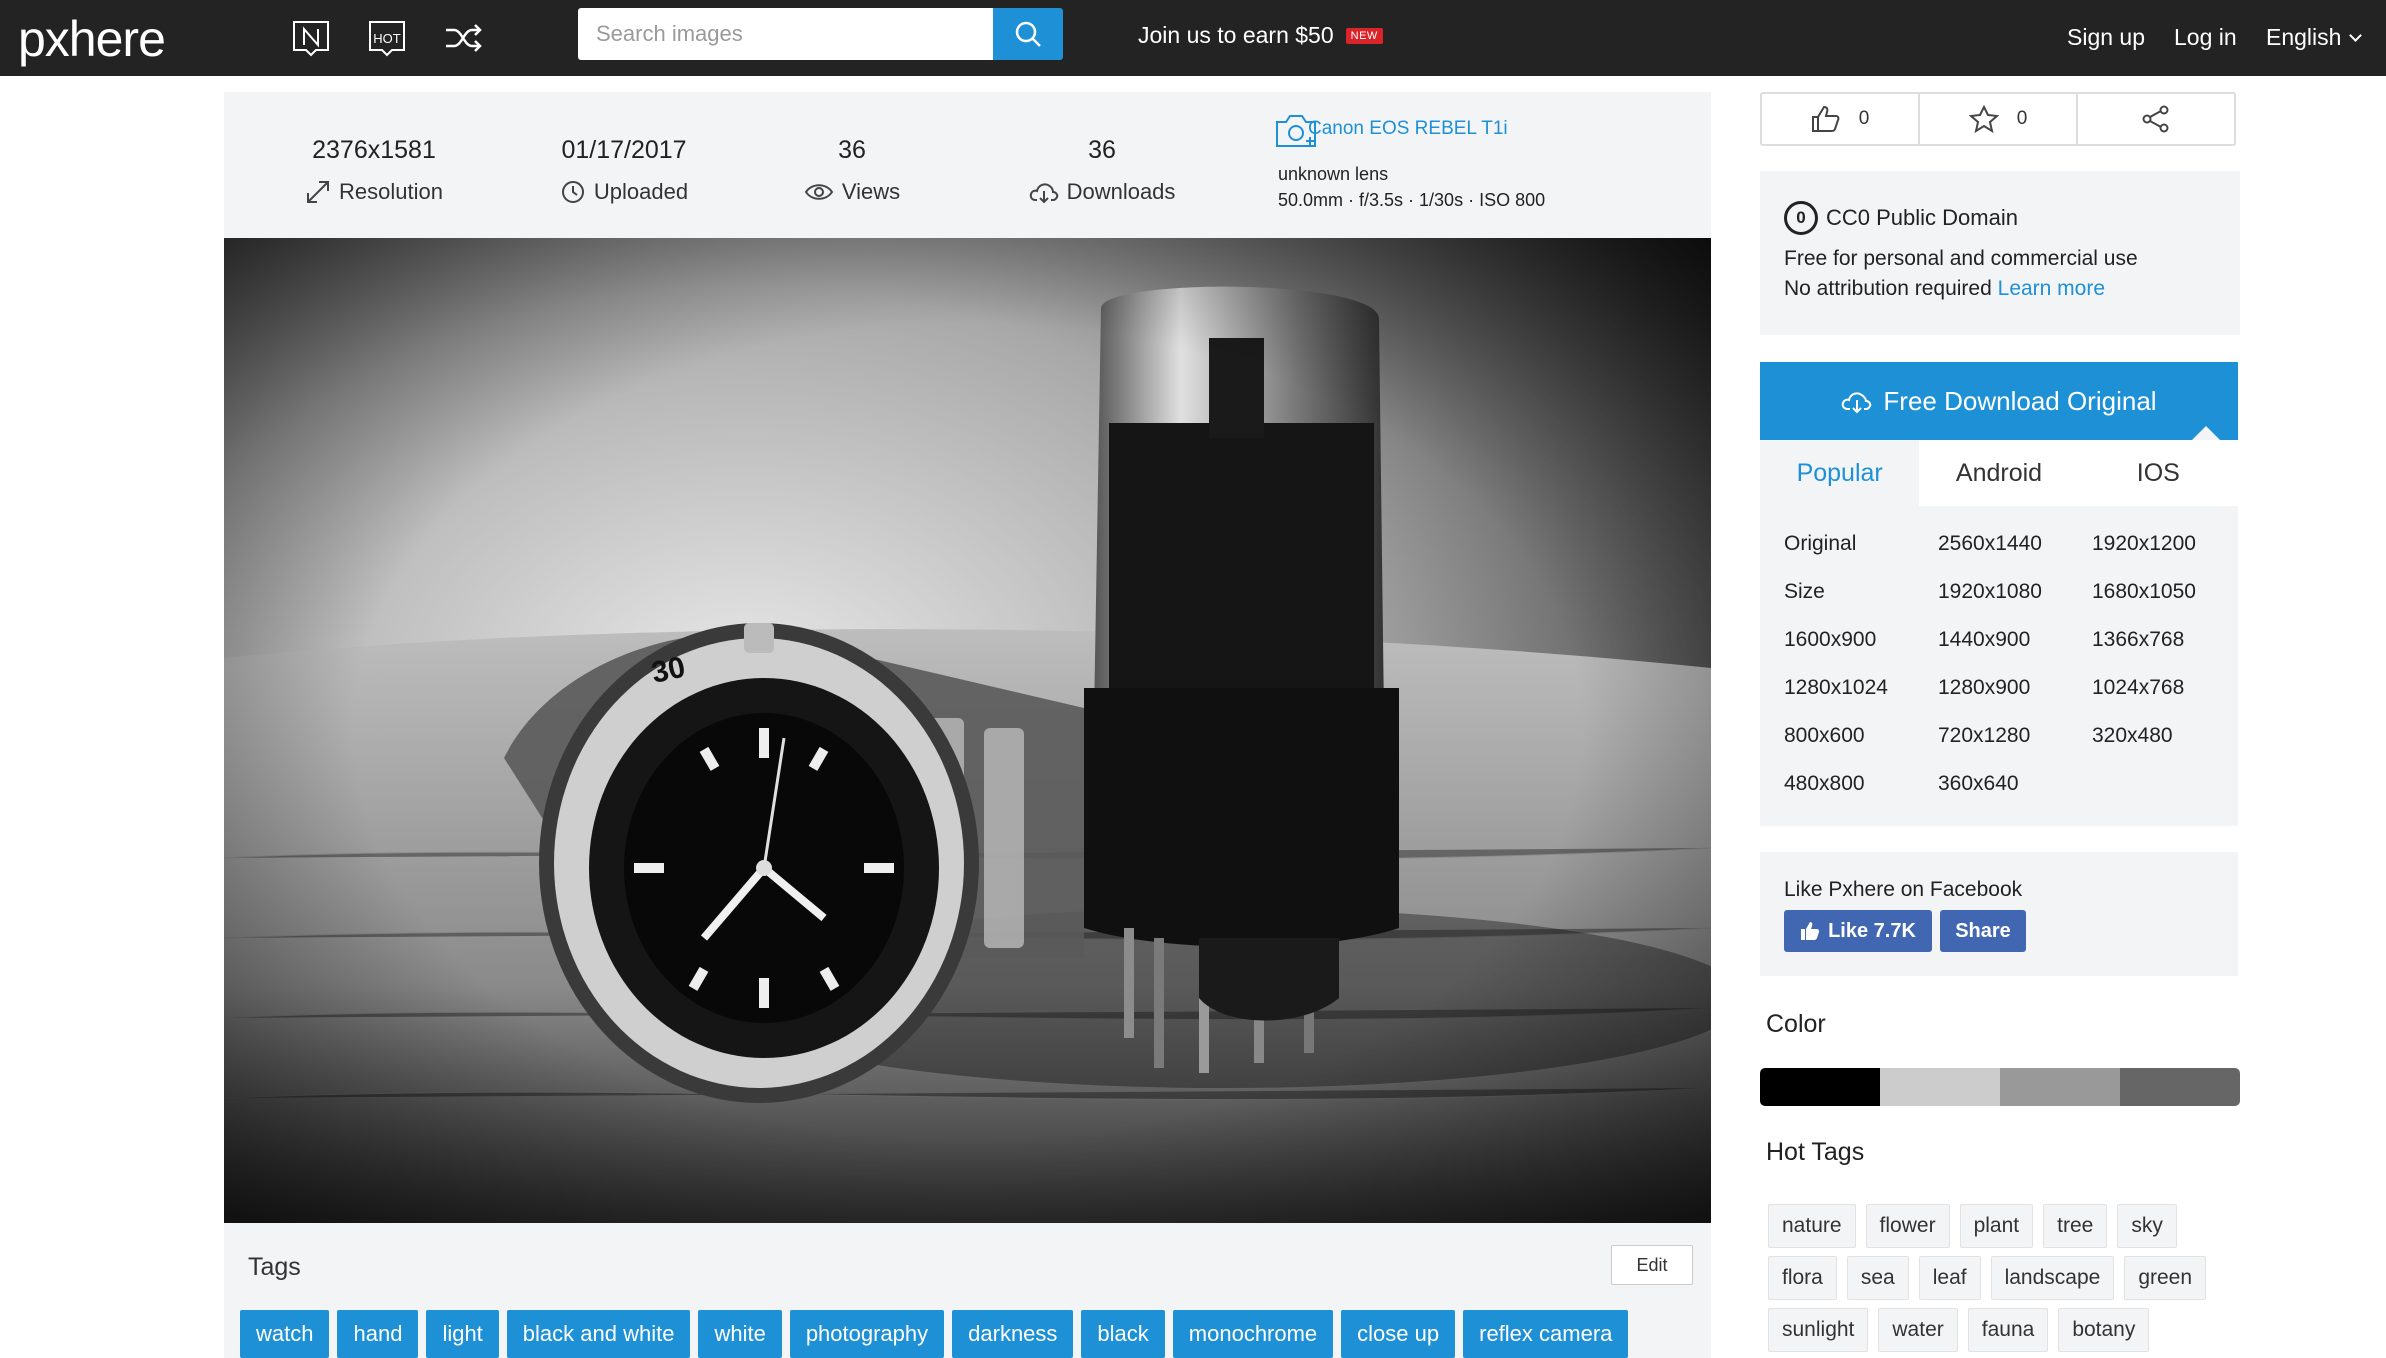 The image size is (2386, 1358). What do you see at coordinates (1815, 1152) in the screenshot?
I see `hot-tags-title: Hot Tags` at bounding box center [1815, 1152].